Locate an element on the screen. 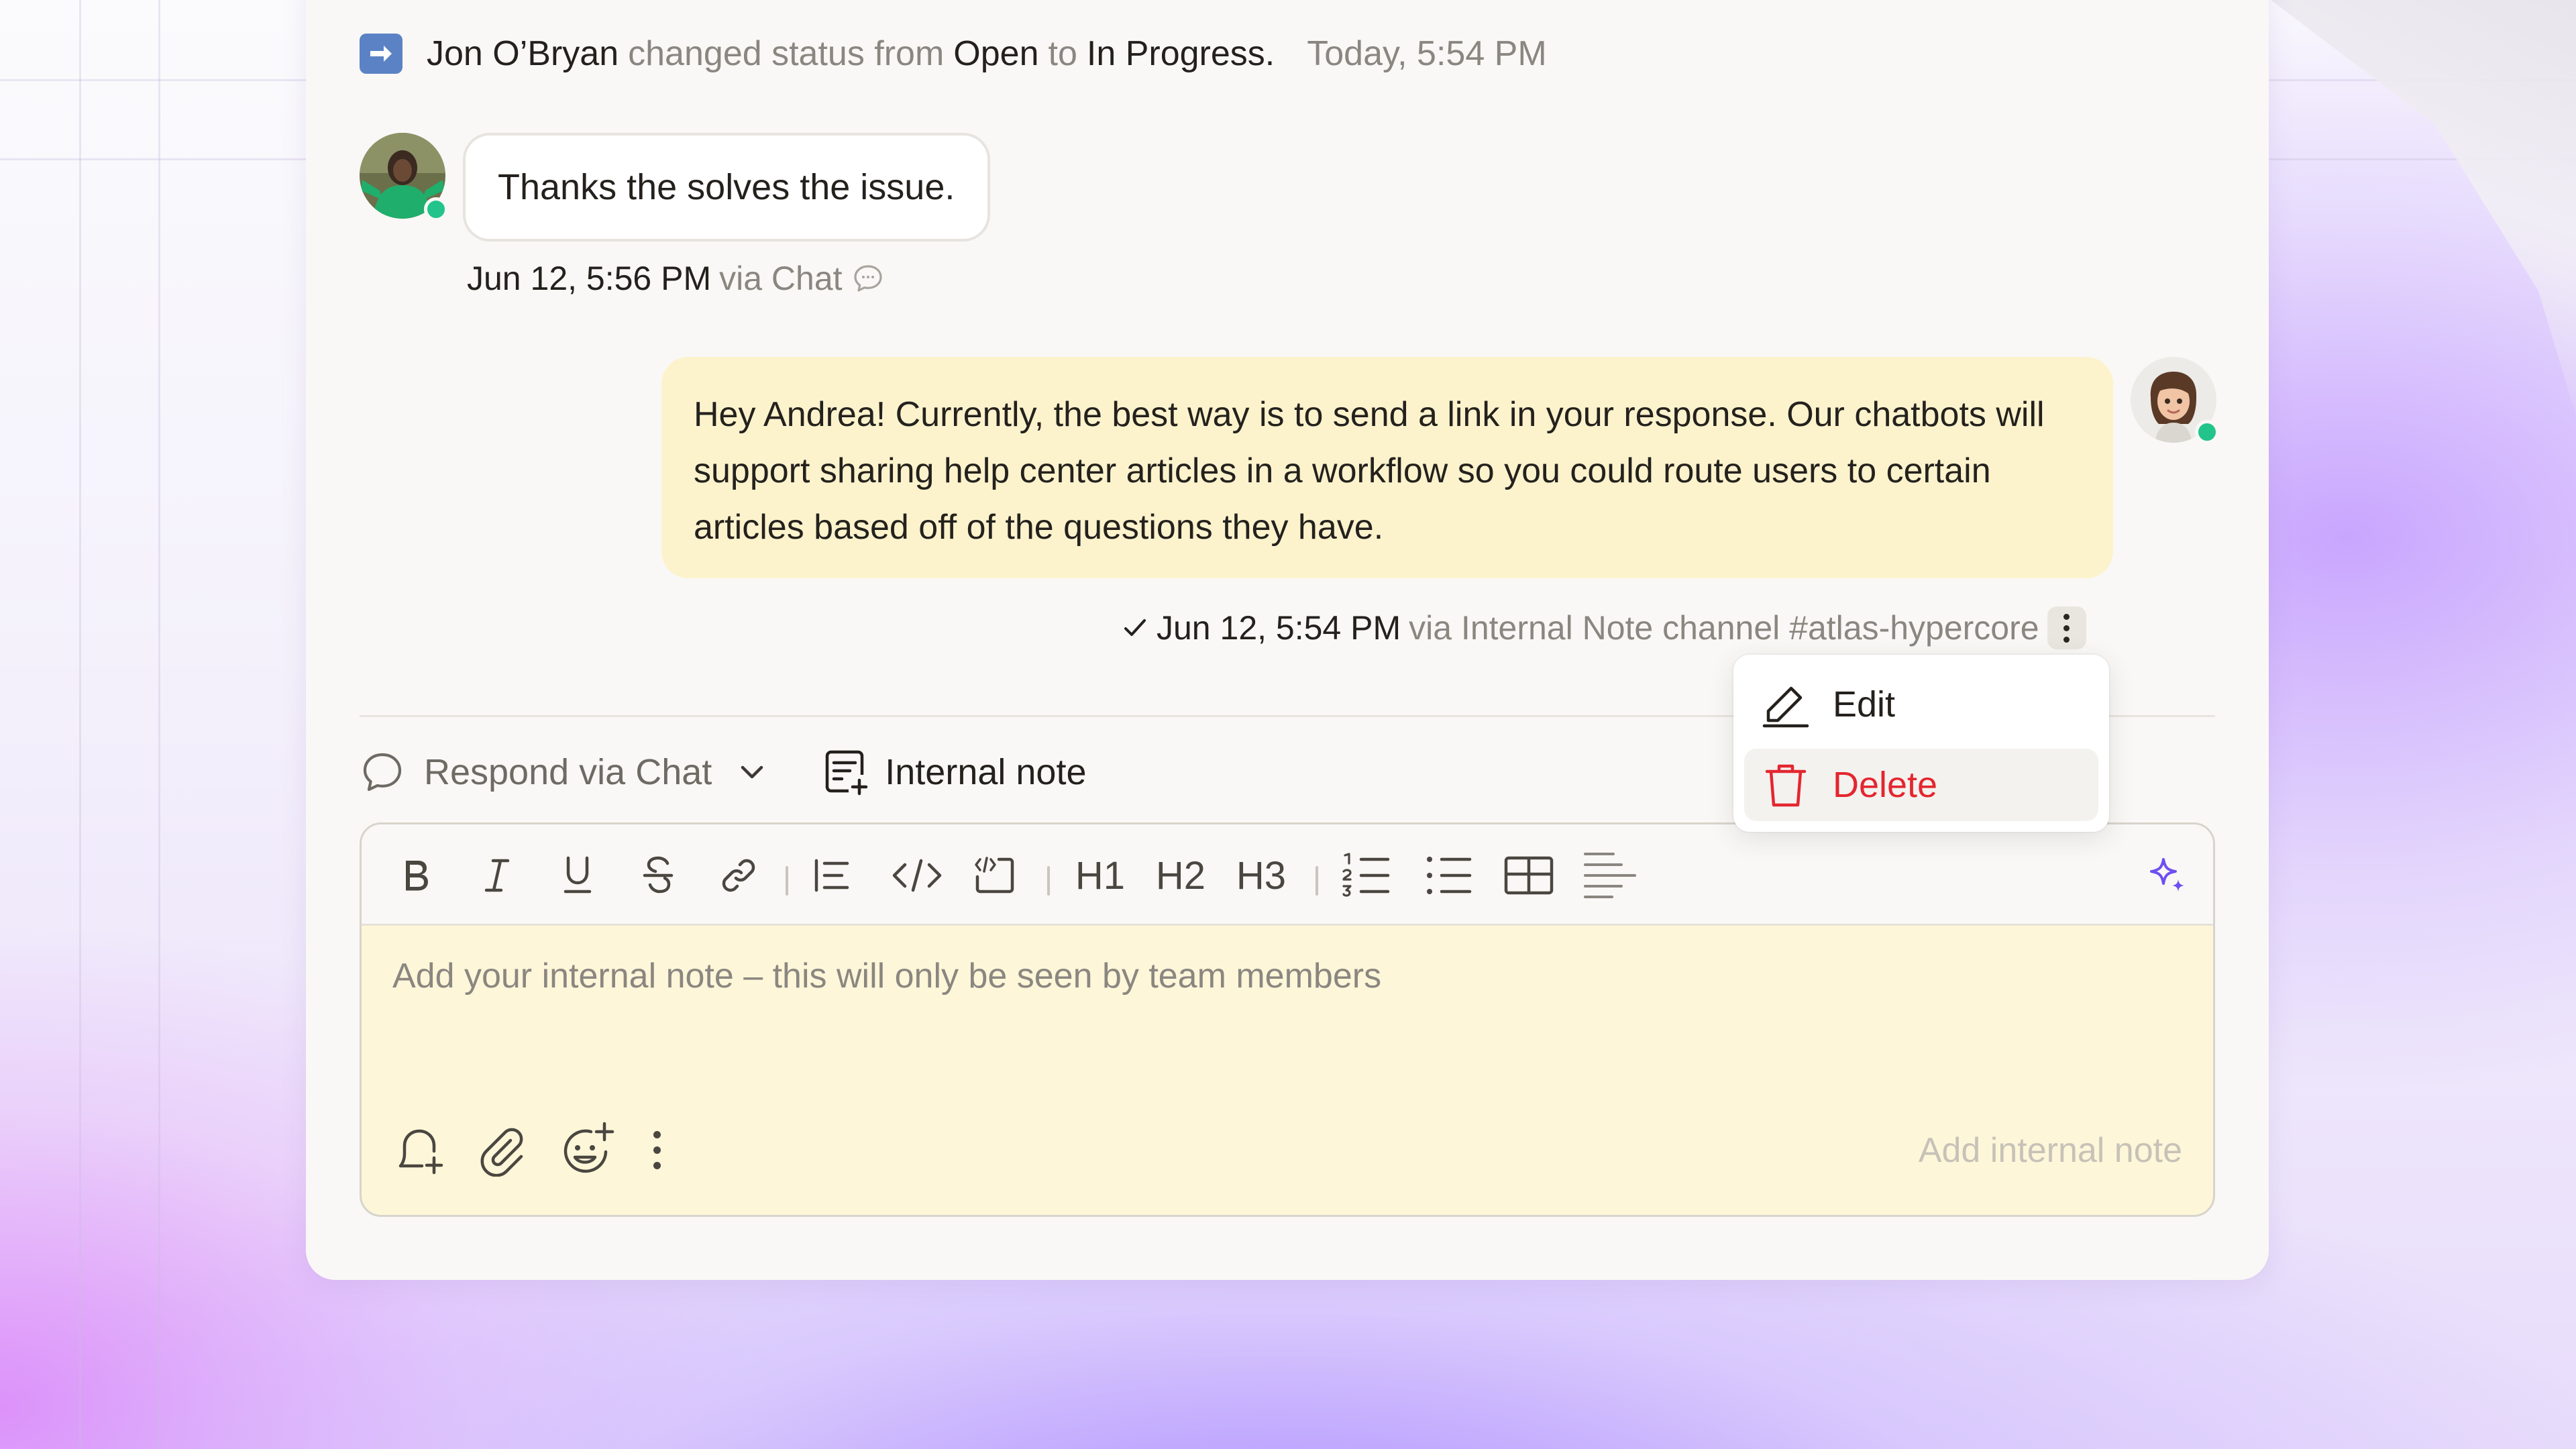  strikethrough-icon is located at coordinates (658, 875).